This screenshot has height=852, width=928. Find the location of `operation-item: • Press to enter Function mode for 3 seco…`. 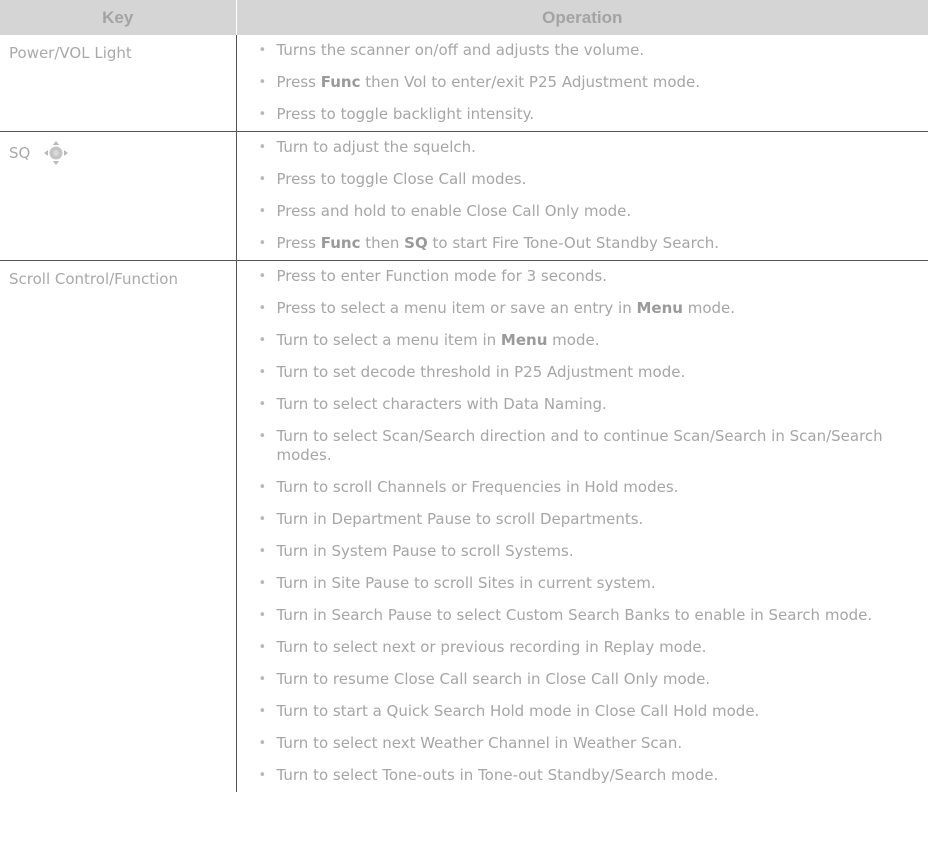

operation-item: • Press to enter Function mode for 3 seco… is located at coordinates (582, 277).